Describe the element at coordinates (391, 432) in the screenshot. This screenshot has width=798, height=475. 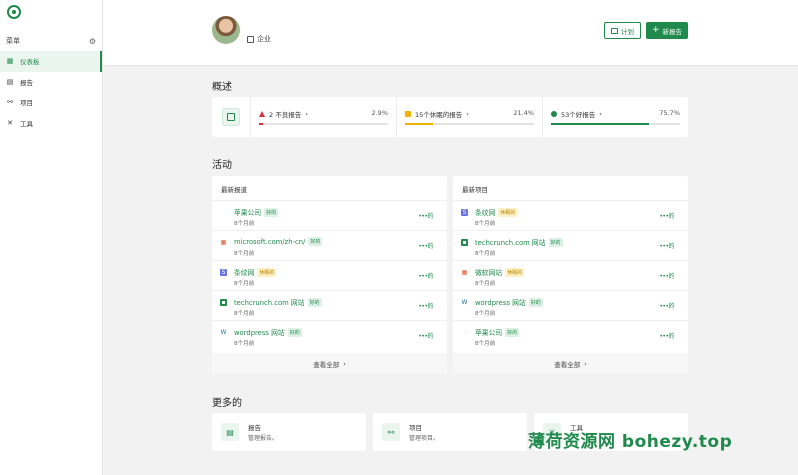
I see `project-icon: ⚯` at that location.